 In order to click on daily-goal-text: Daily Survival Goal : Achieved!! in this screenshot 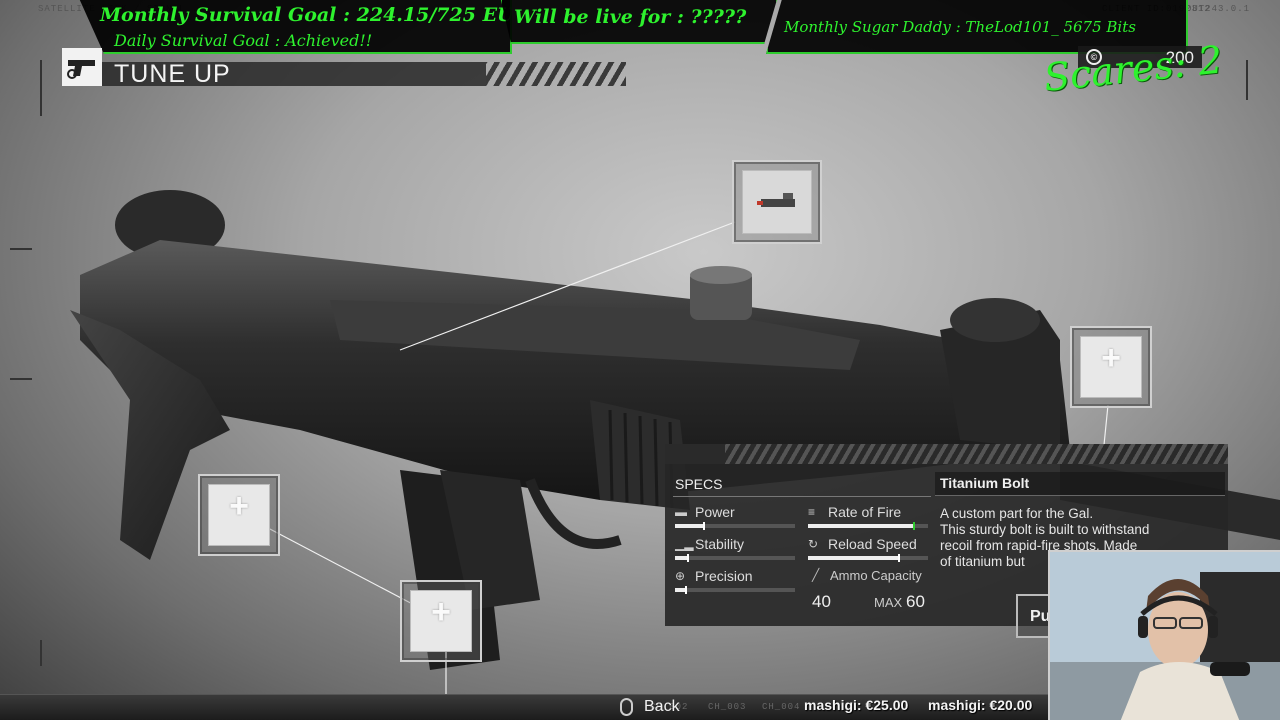, I will do `click(243, 40)`.